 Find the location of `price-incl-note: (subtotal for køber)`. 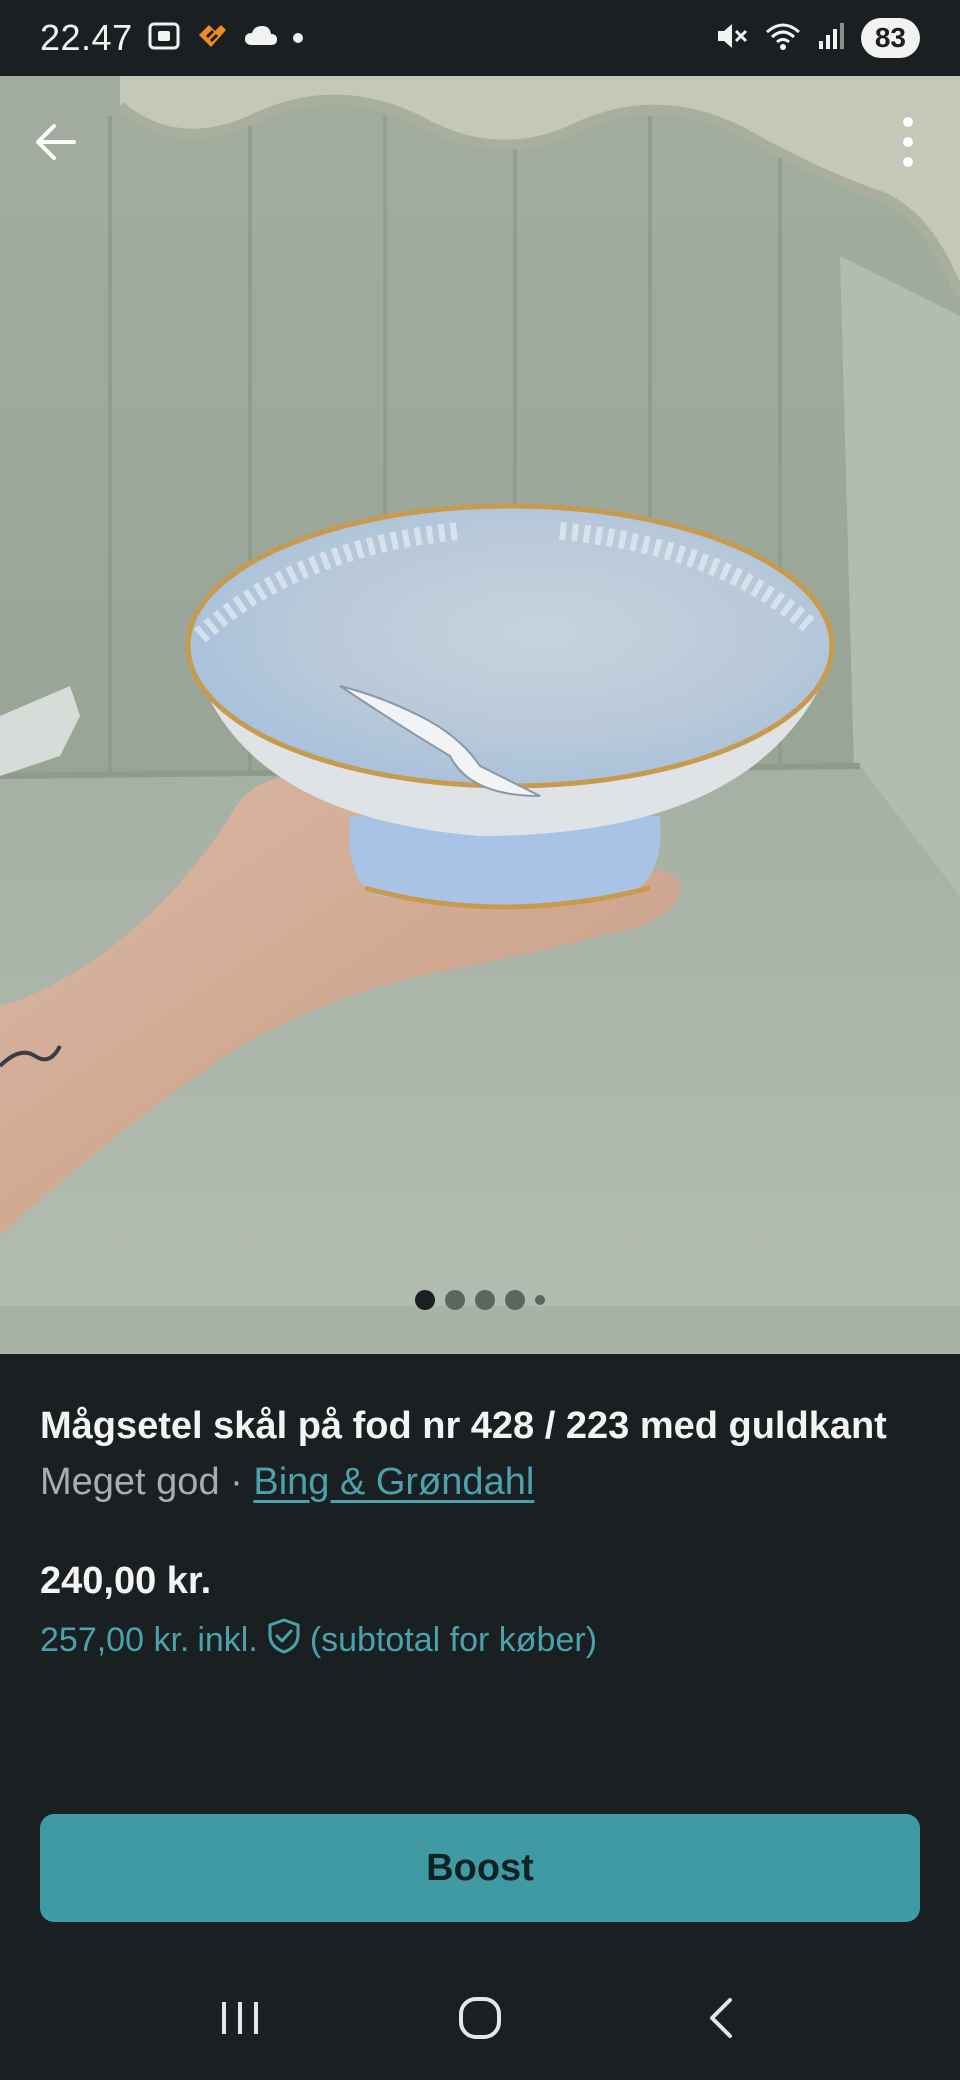

price-incl-note: (subtotal for køber) is located at coordinates (453, 1640).